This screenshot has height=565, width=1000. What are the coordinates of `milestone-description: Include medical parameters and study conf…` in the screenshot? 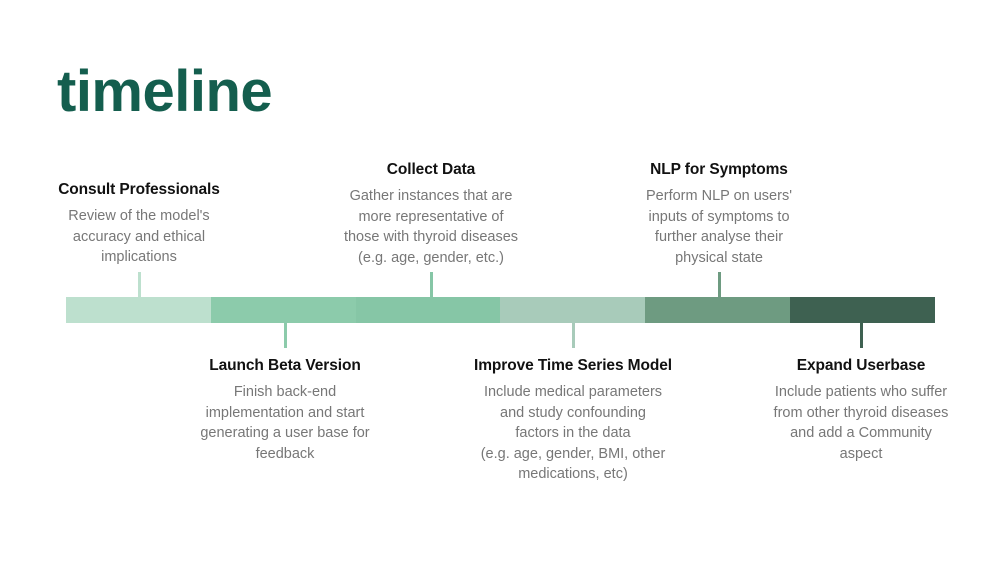 It's located at (573, 433).